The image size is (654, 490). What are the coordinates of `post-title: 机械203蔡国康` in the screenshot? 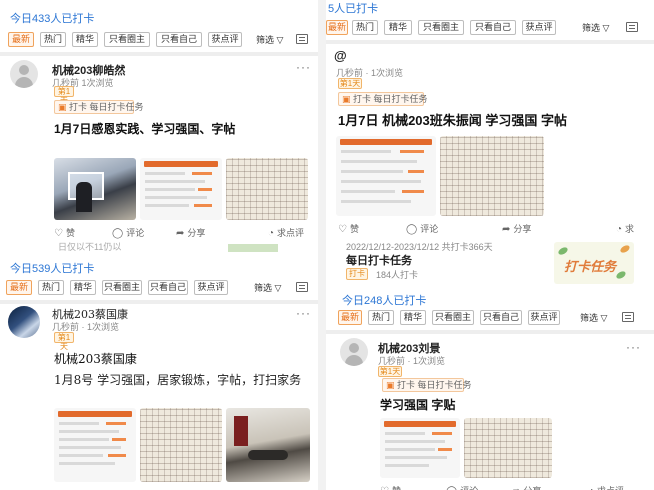 It's located at (95, 359).